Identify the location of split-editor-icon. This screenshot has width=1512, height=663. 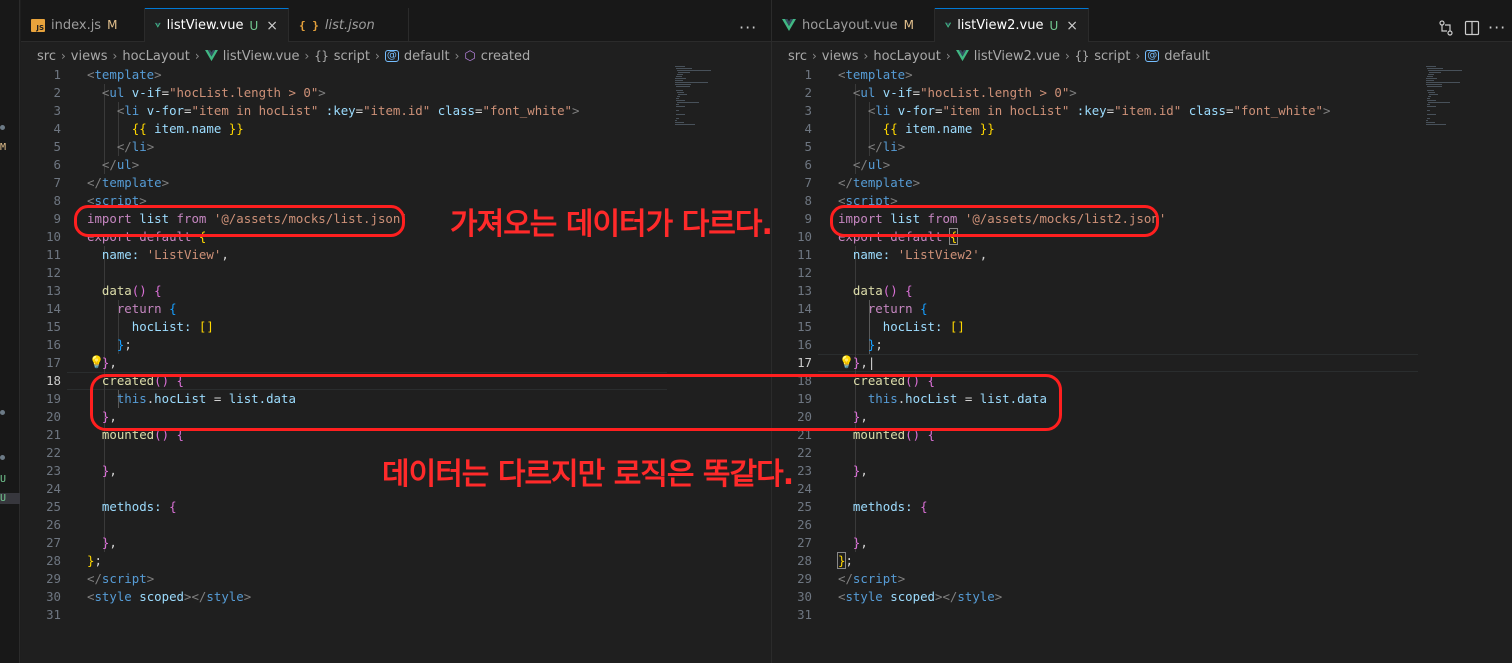
(1472, 28).